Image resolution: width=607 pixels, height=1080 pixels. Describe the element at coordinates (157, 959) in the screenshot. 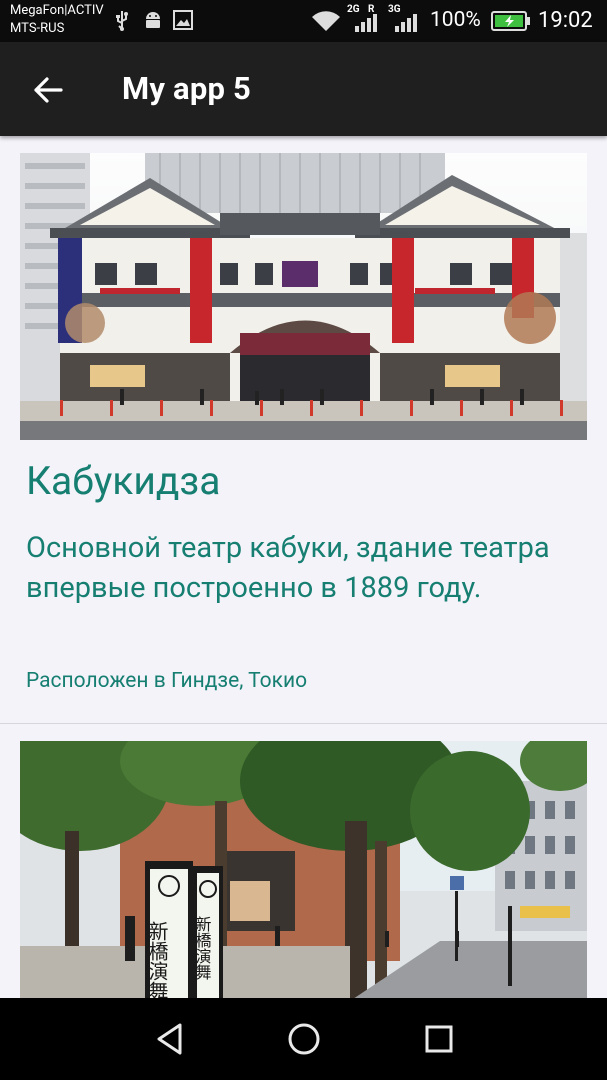

I see `sign-text-left: 新橋演舞` at that location.